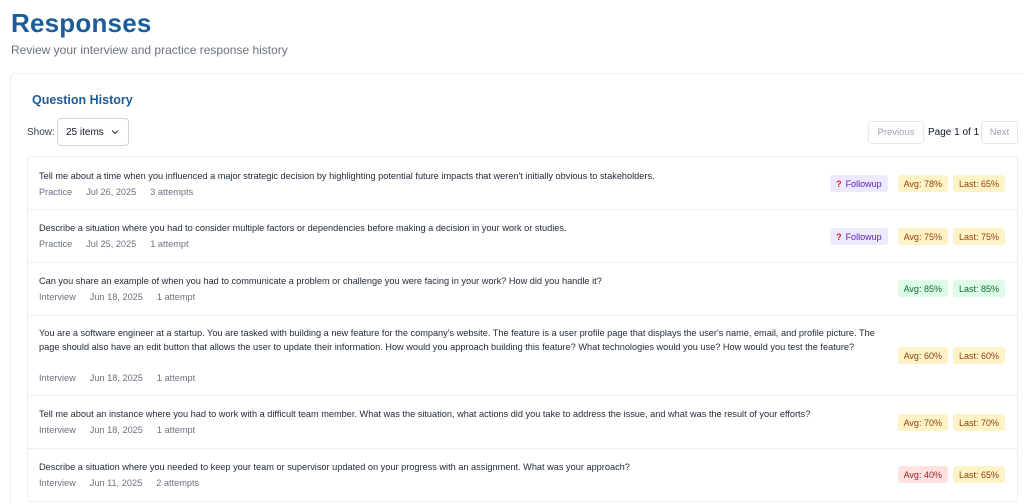 Image resolution: width=1024 pixels, height=504 pixels. I want to click on avg-score-badge: Avg: 70%, so click(922, 422).